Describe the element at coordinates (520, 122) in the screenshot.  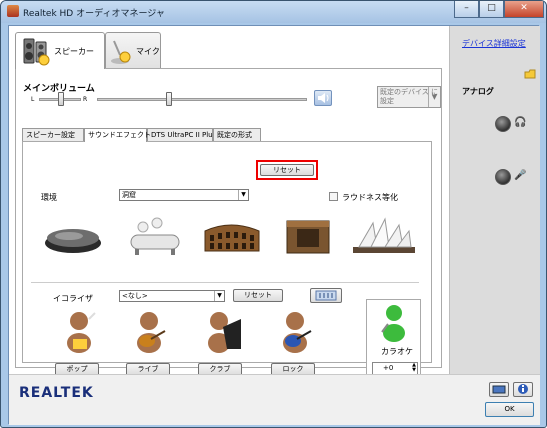
I see `headphone-icon: 🎧` at that location.